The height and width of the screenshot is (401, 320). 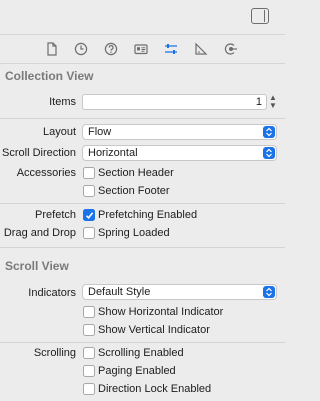 What do you see at coordinates (100, 132) in the screenshot?
I see `layout-value: Flow` at bounding box center [100, 132].